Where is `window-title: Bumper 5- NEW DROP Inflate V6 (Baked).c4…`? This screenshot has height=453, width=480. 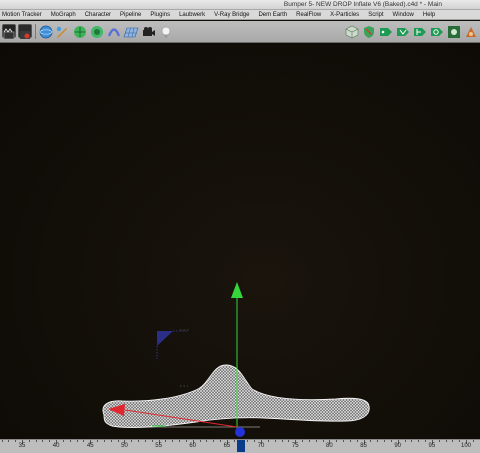
window-title: Bumper 5- NEW DROP Inflate V6 (Baked).c4… is located at coordinates (362, 4).